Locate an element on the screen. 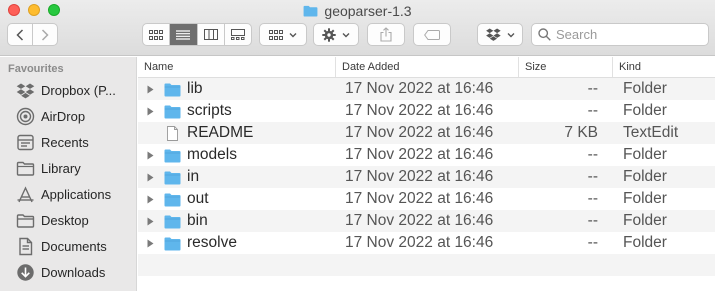 This screenshot has height=291, width=715. gallery-view-button is located at coordinates (237, 34).